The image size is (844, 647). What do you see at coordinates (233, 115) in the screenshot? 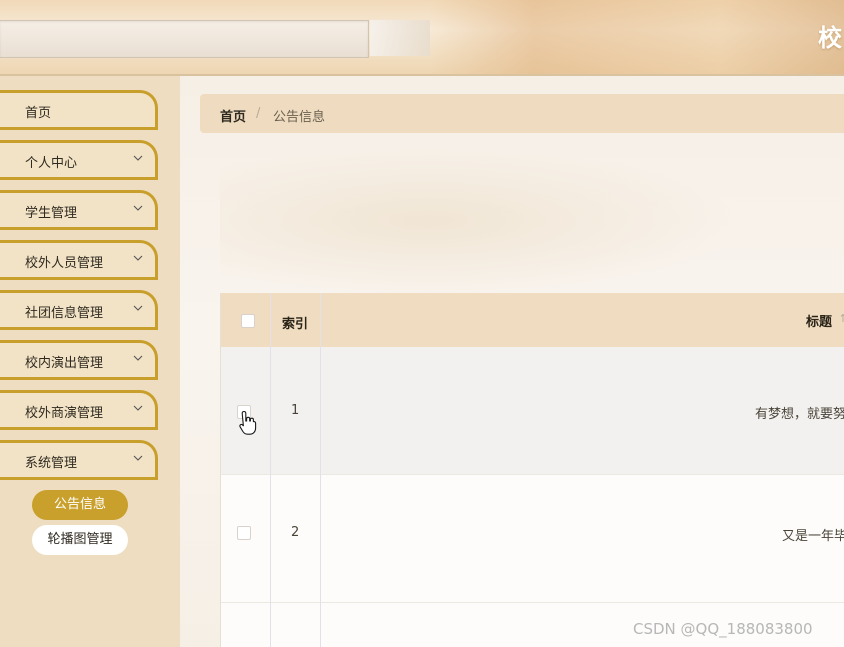
I see `breadcrumb-home: 首页` at bounding box center [233, 115].